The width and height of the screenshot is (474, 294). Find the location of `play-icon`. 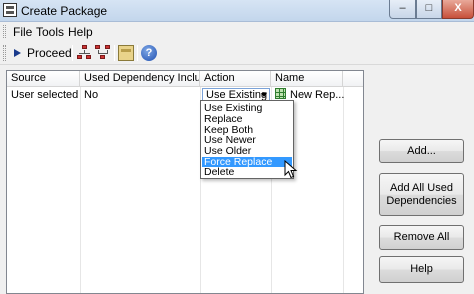

play-icon is located at coordinates (17, 53).